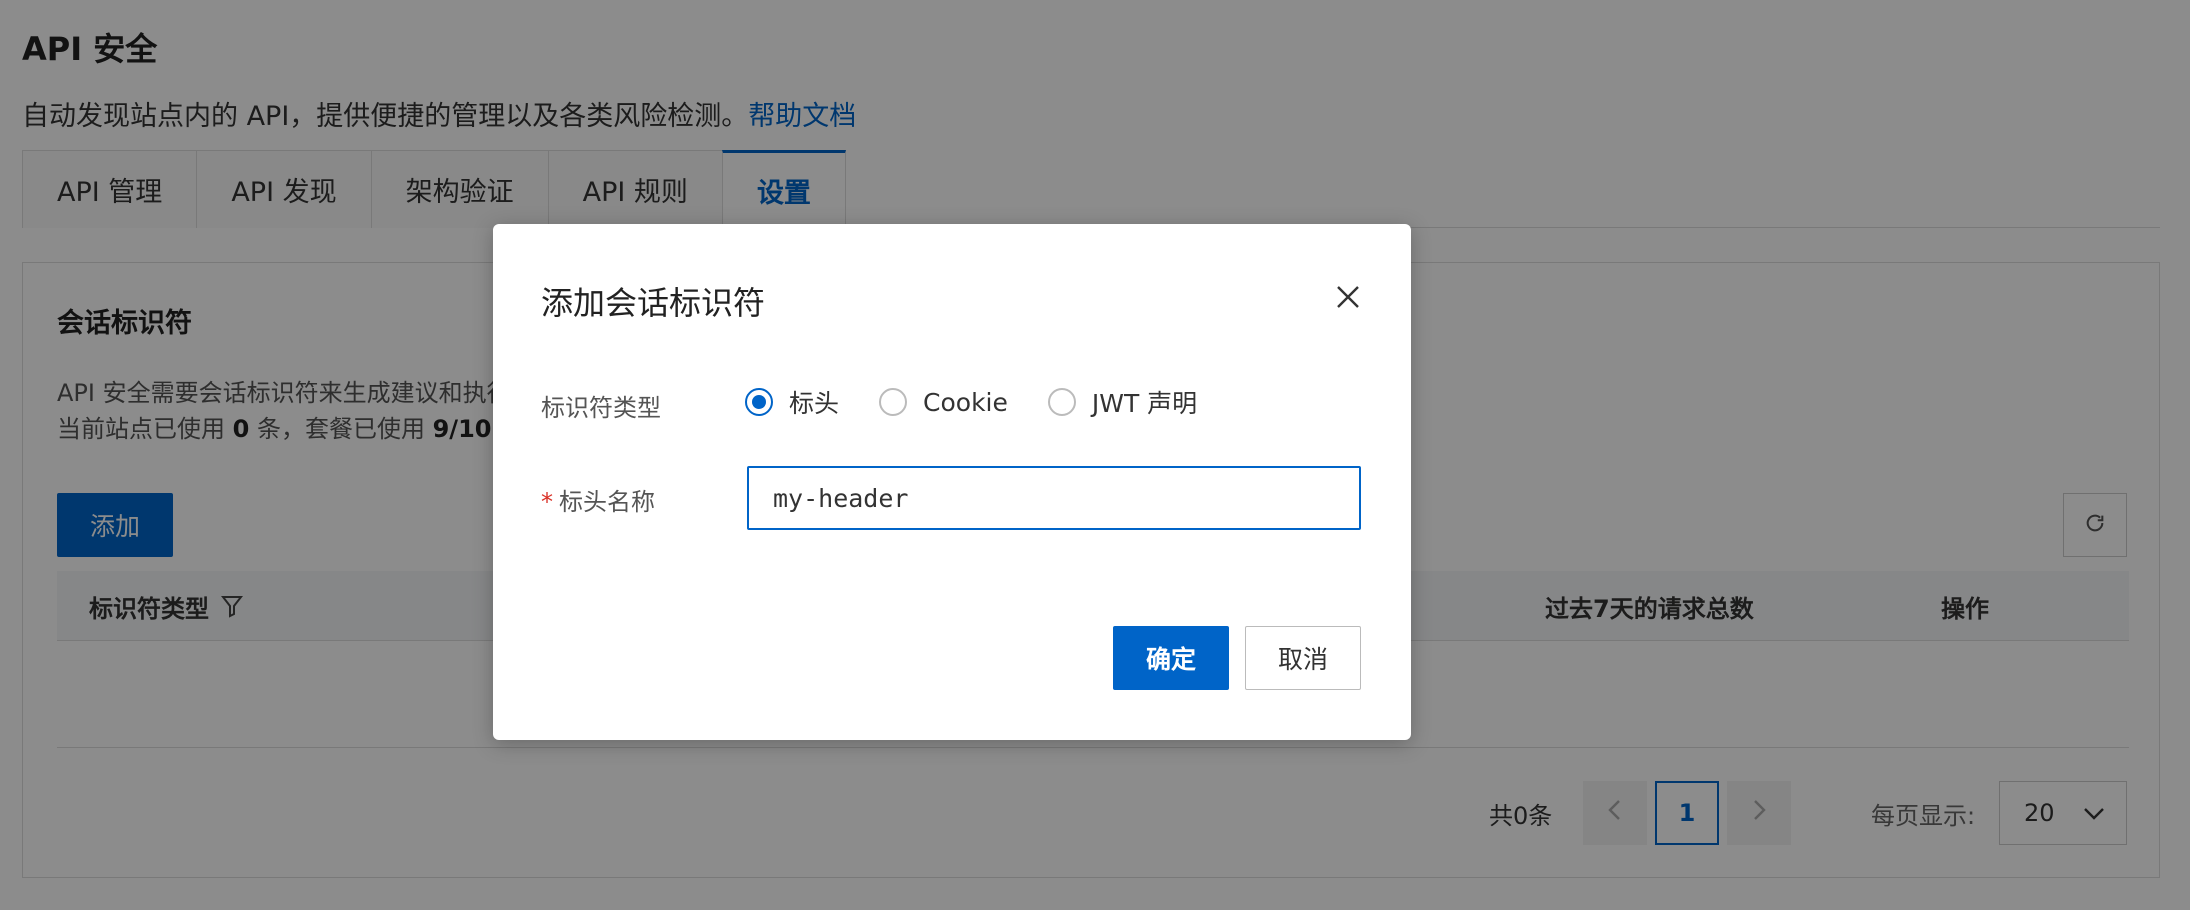  What do you see at coordinates (607, 502) in the screenshot?
I see `header-name-label-text: 标头名称` at bounding box center [607, 502].